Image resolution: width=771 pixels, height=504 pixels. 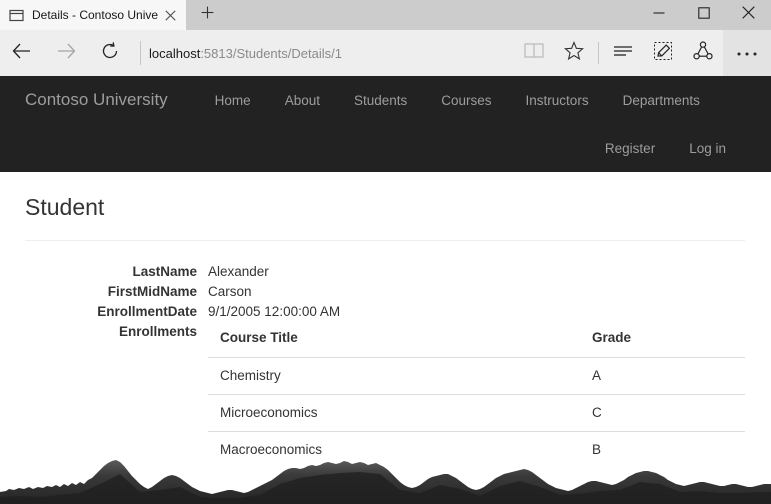 What do you see at coordinates (380, 100) in the screenshot?
I see `nav-link-students: Students` at bounding box center [380, 100].